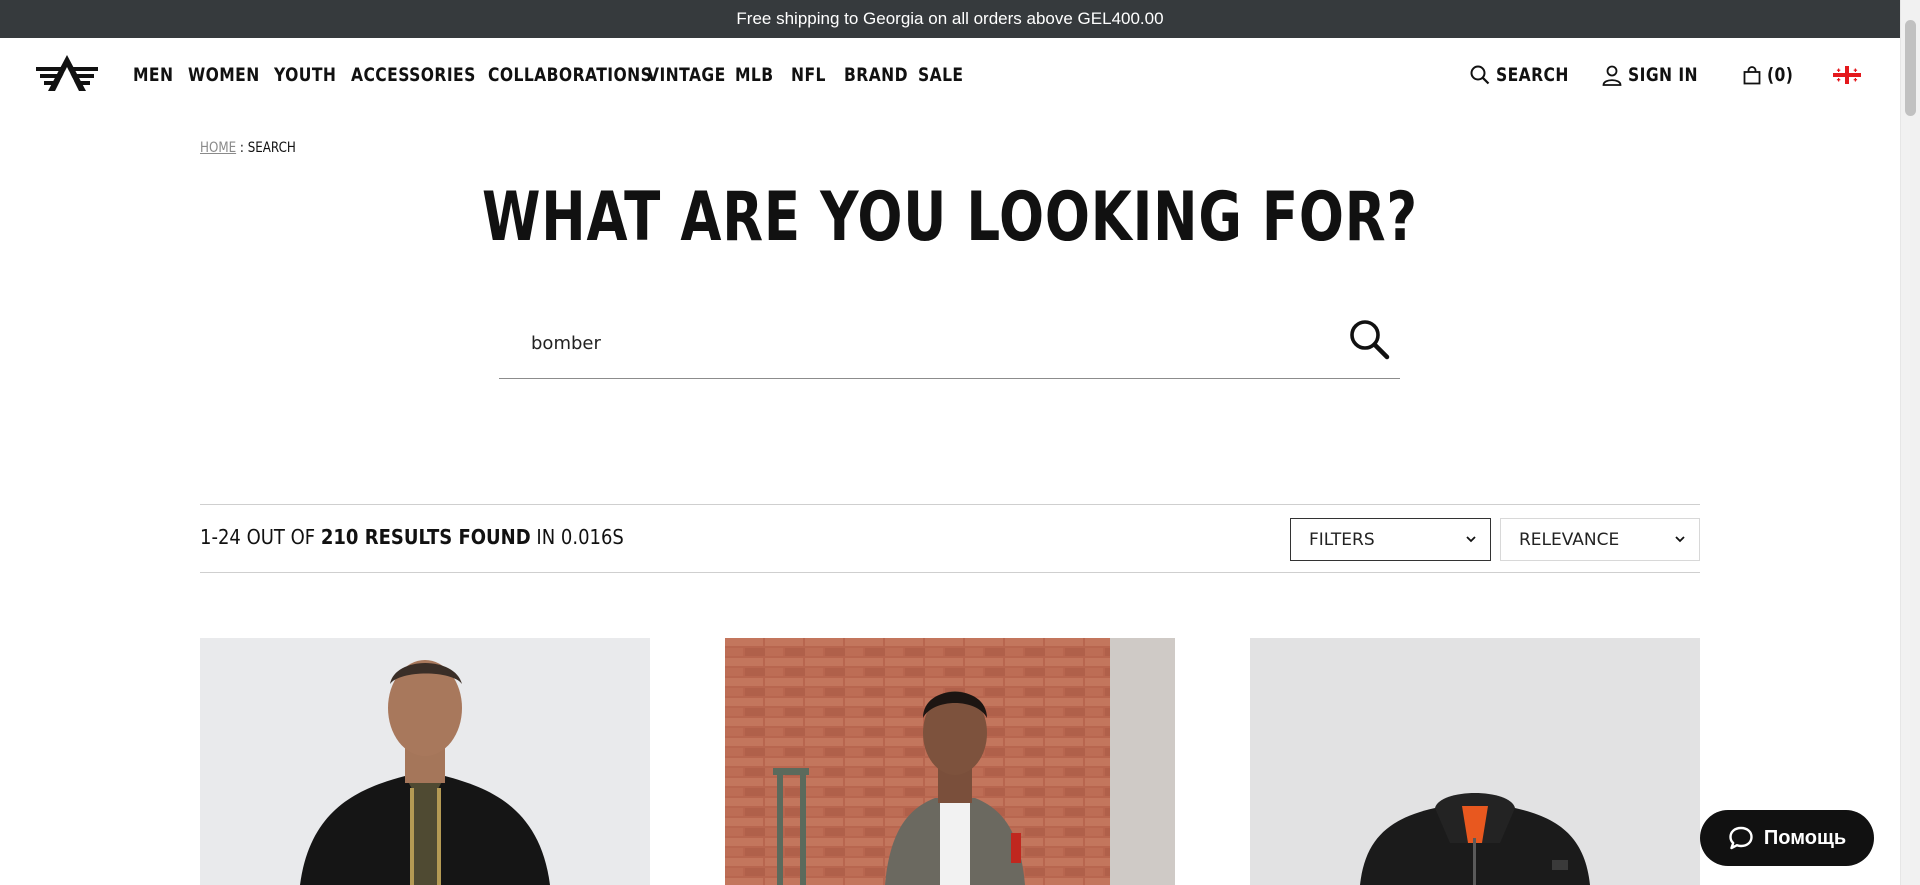  What do you see at coordinates (1480, 75) in the screenshot?
I see `search-icon` at bounding box center [1480, 75].